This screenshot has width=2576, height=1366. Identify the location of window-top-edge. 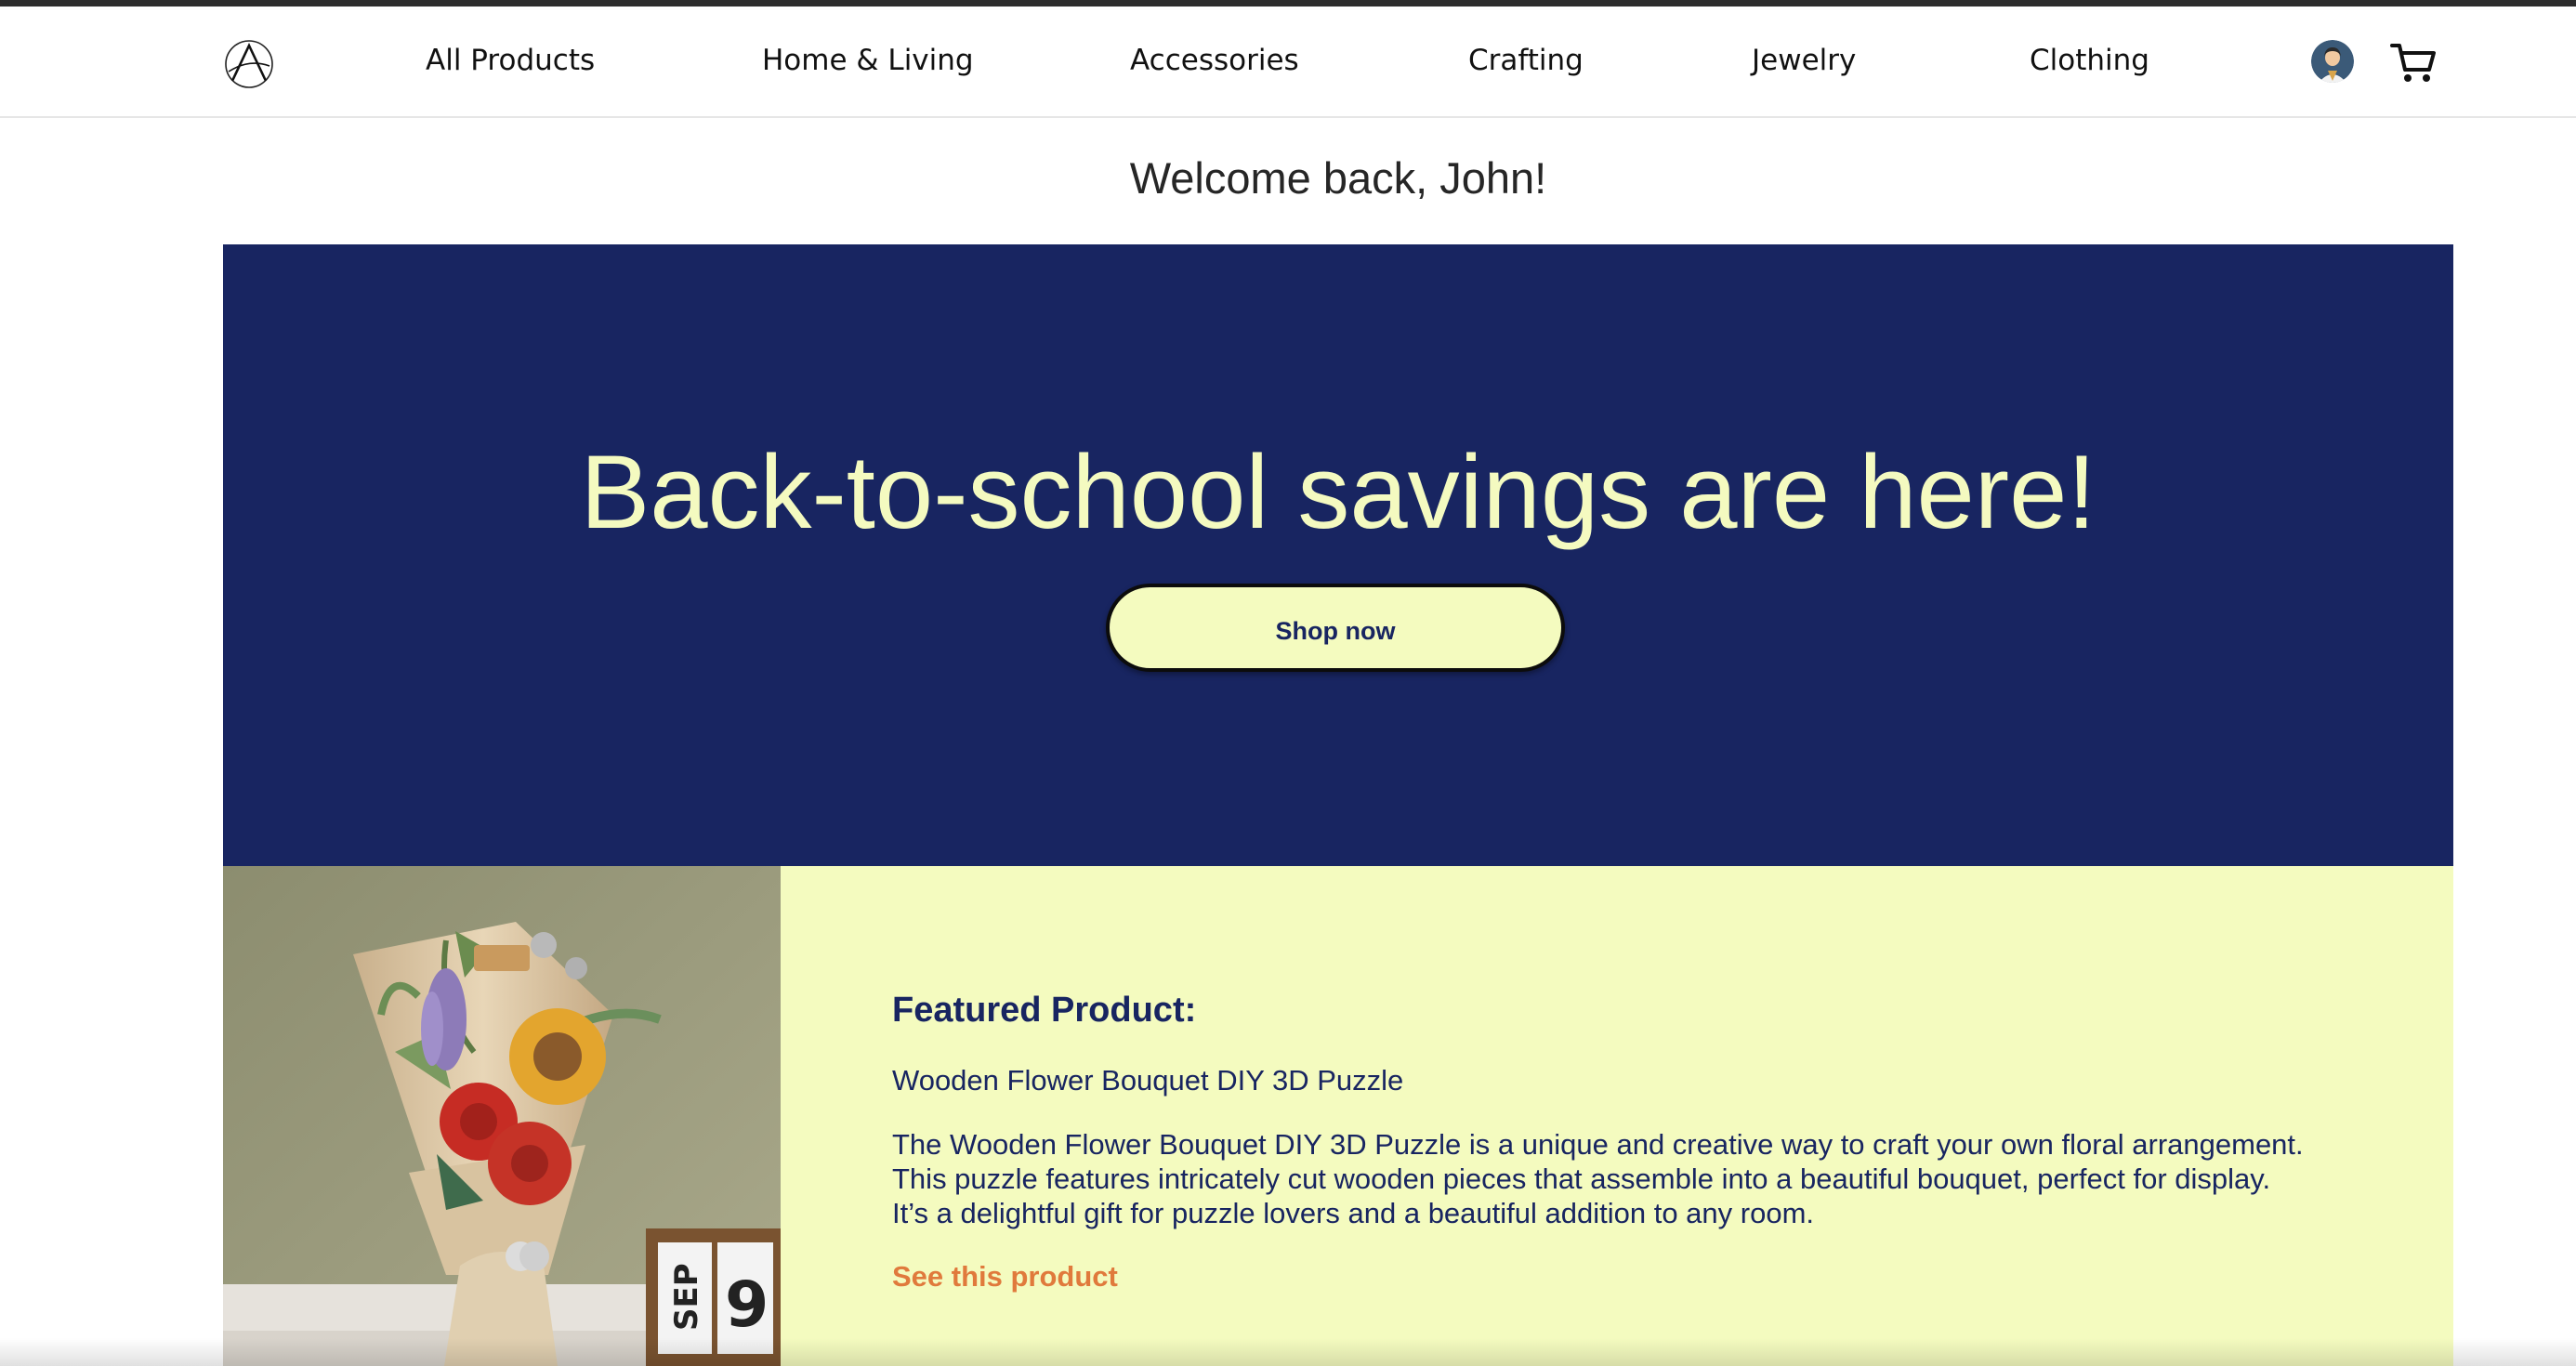
(1288, 3).